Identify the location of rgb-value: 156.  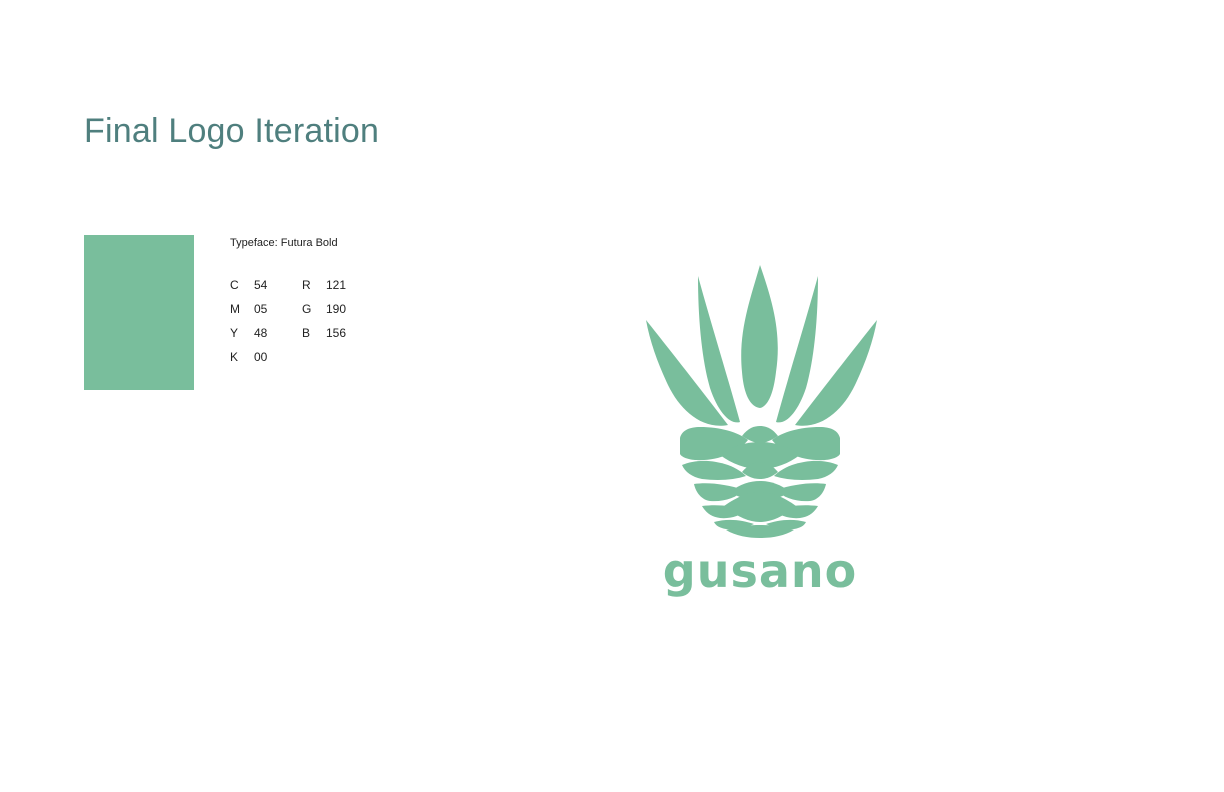
(336, 333).